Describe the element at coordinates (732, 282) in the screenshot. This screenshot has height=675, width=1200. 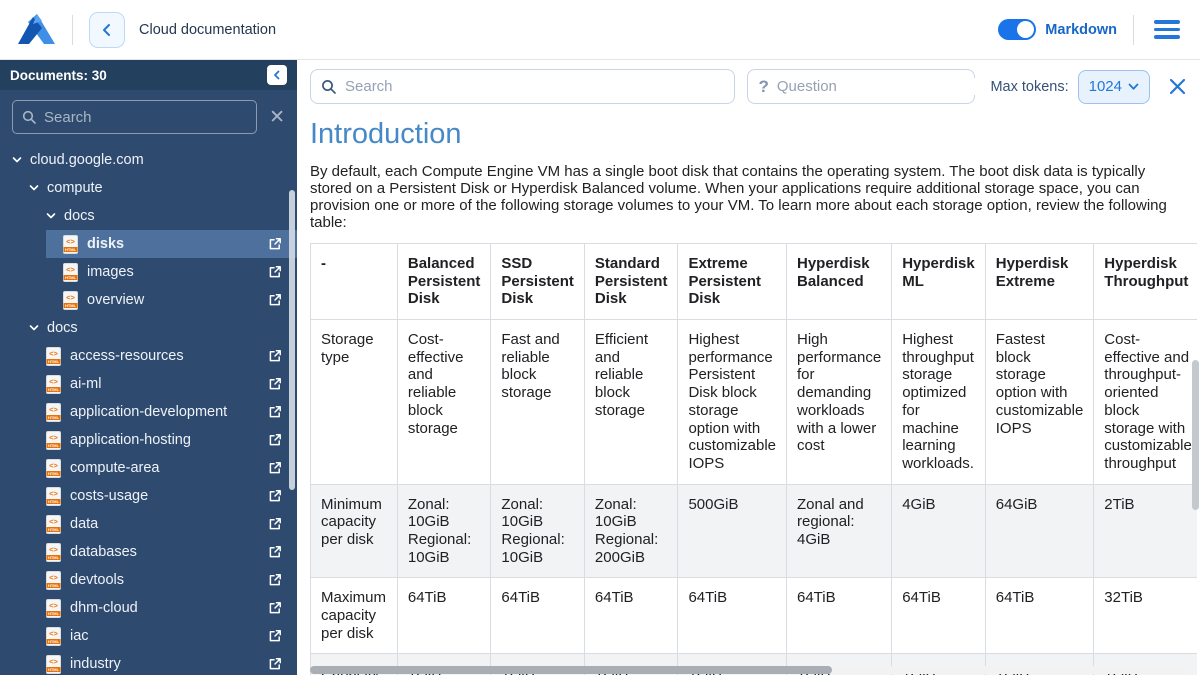
I see `column-header: Extreme Persistent Disk` at that location.